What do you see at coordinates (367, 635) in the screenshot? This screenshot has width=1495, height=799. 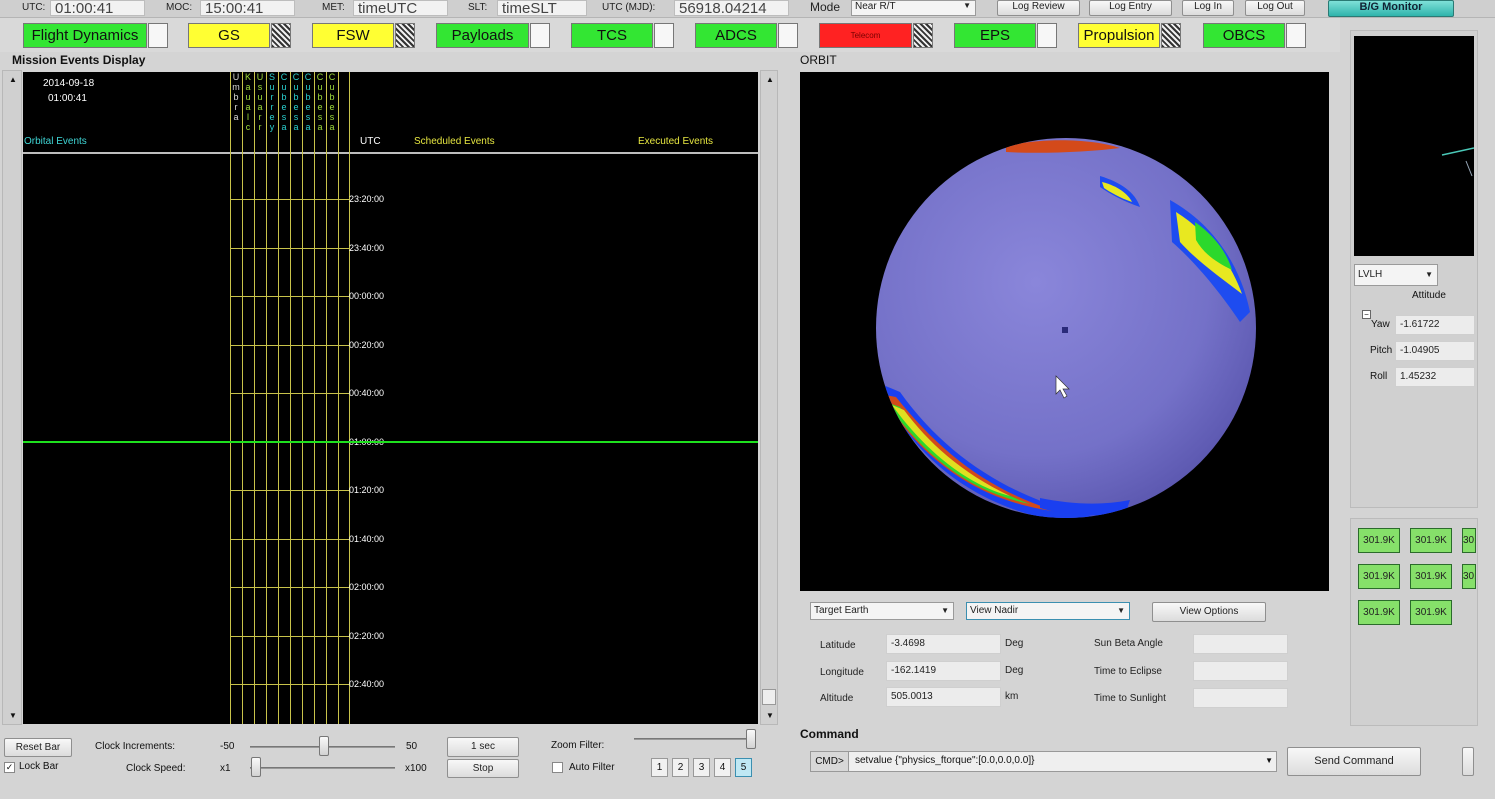 I see `time-tick-label: 02:20:00` at bounding box center [367, 635].